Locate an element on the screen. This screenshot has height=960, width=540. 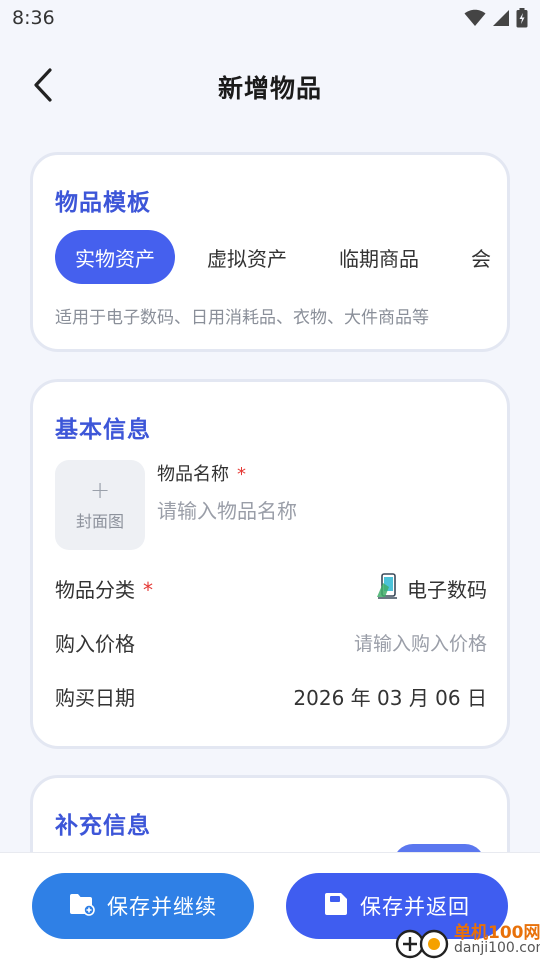
item-name-input is located at coordinates (317, 511).